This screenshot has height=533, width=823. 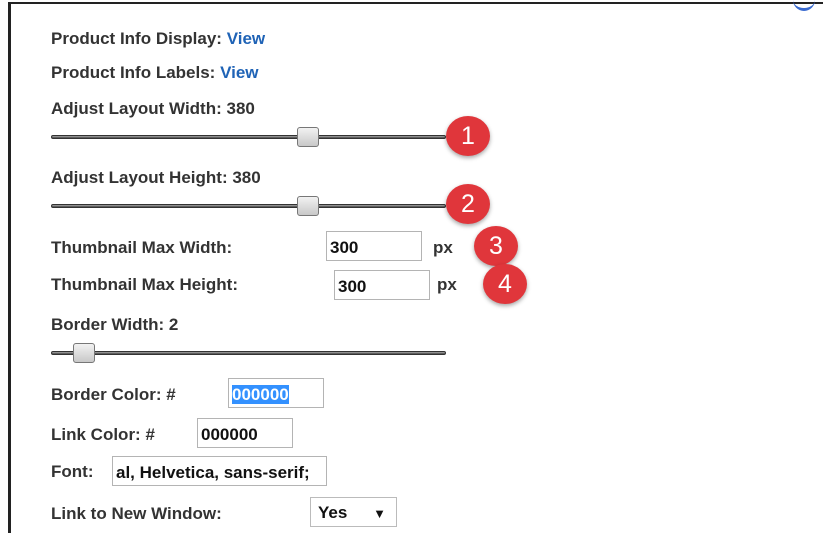 I want to click on thumbnail-width-unit: px, so click(x=443, y=247).